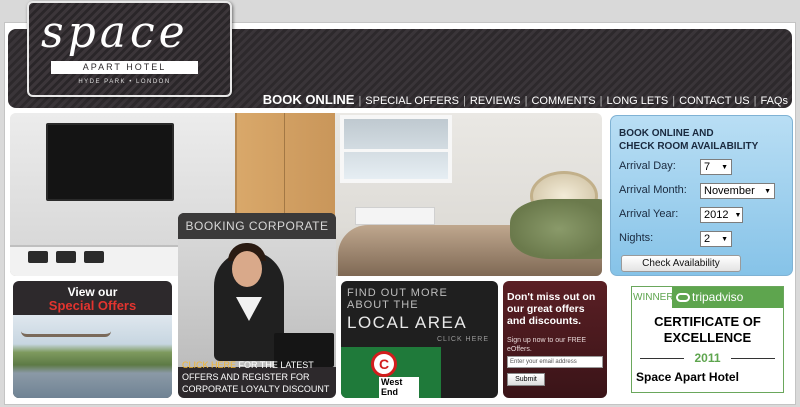  Describe the element at coordinates (729, 191) in the screenshot. I see `arrival-month-value: November` at that location.